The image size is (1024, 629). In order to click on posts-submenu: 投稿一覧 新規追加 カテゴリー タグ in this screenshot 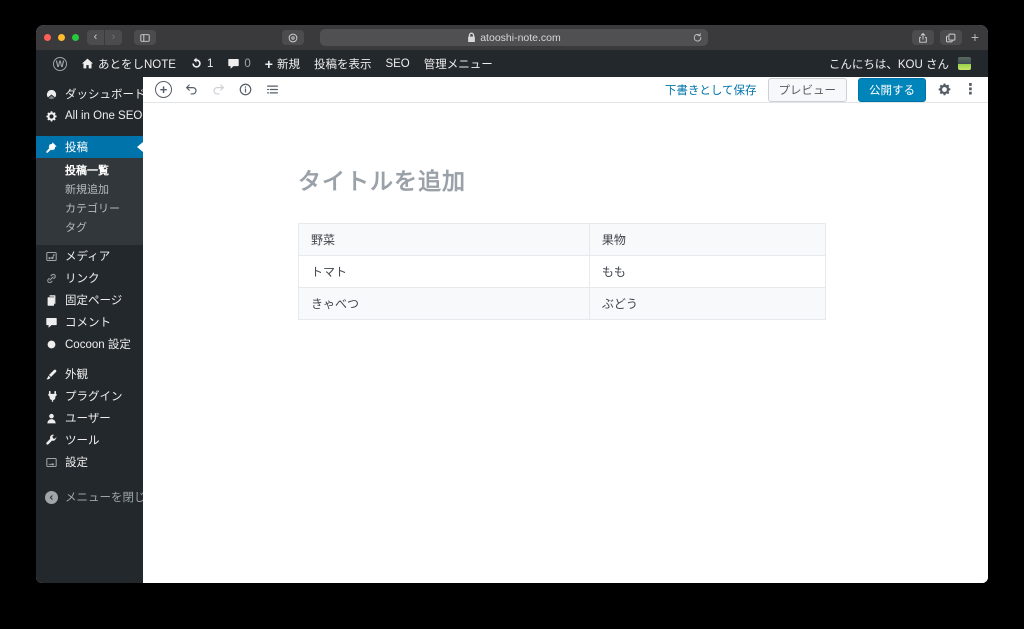, I will do `click(89, 201)`.